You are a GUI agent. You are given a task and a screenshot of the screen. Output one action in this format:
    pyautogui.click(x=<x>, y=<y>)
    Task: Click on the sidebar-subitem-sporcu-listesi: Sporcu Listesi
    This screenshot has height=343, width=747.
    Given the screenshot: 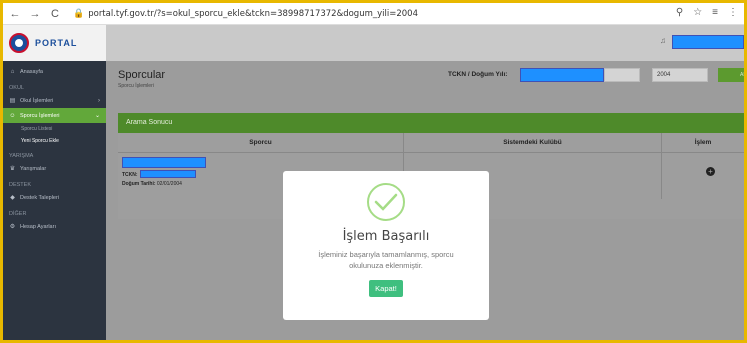 What is the action you would take?
    pyautogui.click(x=54, y=129)
    